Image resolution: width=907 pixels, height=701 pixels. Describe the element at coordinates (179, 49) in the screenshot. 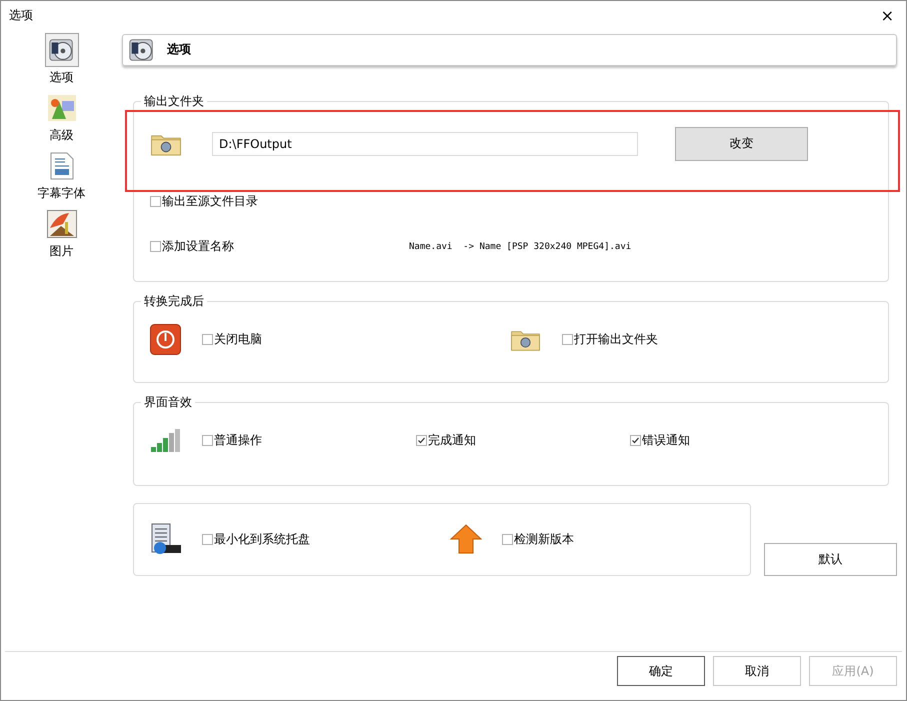

I see `header-title: 选项` at that location.